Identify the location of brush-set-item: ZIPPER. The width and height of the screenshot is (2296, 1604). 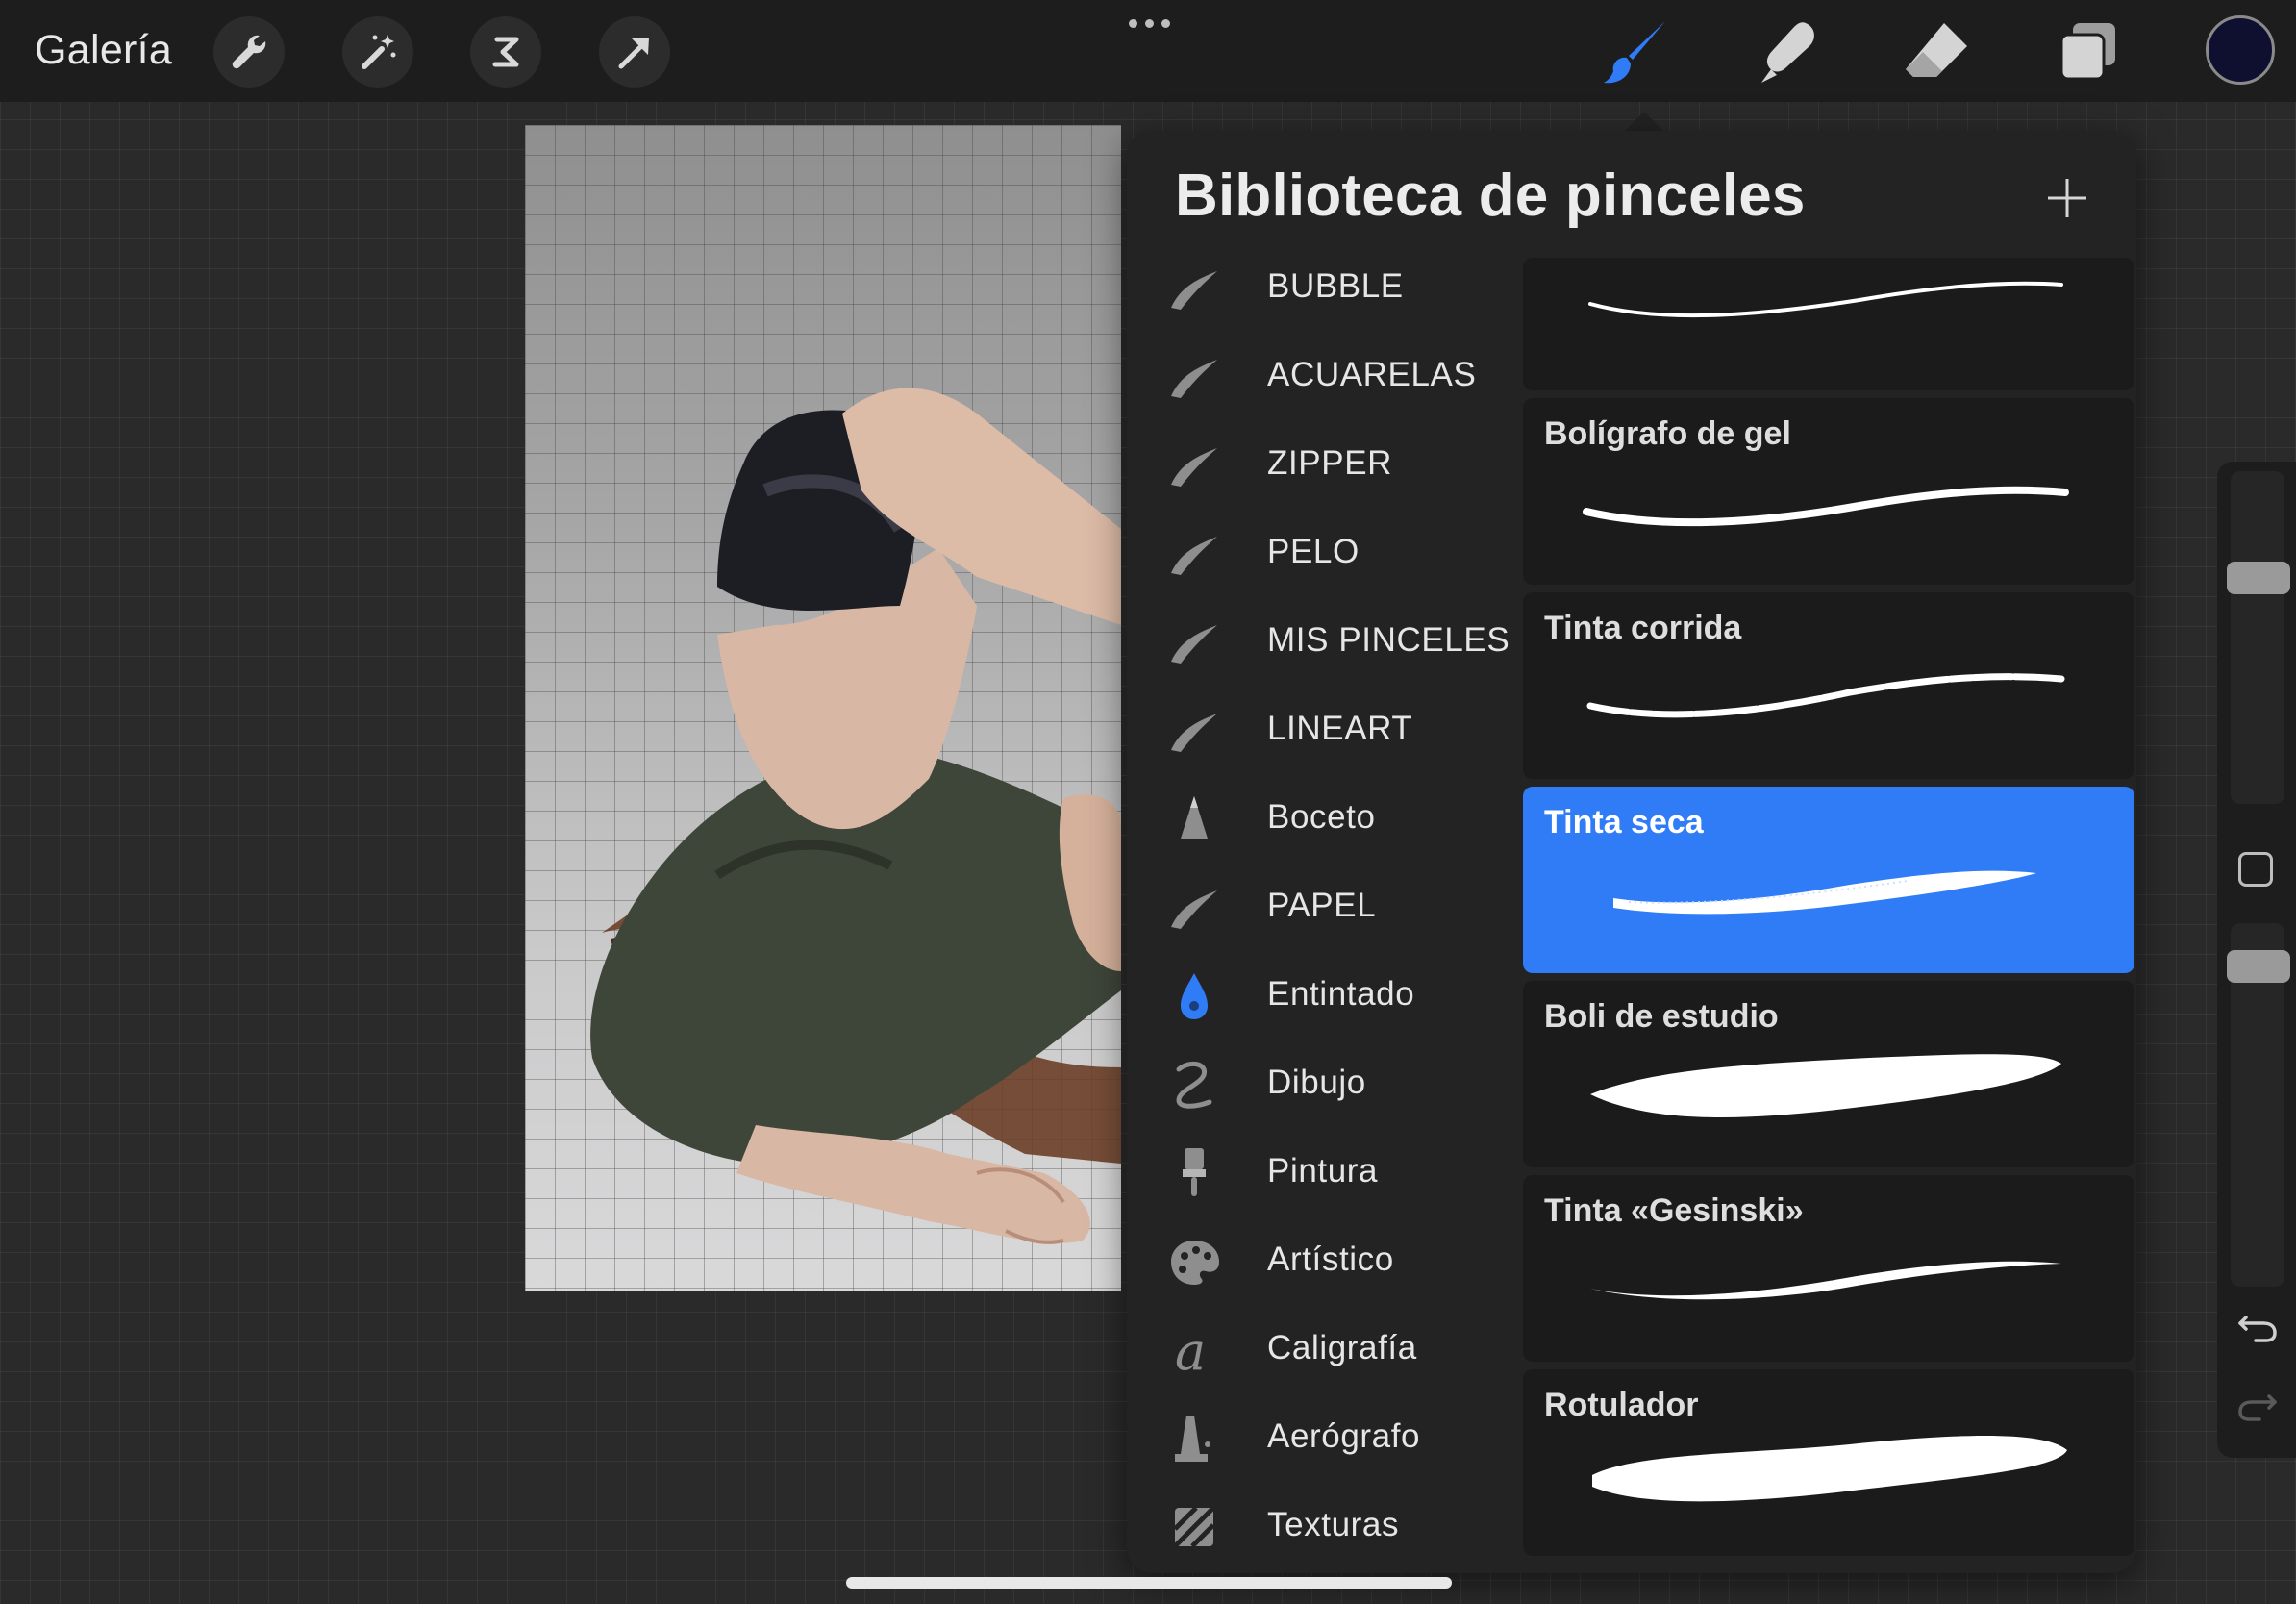
(1319, 465).